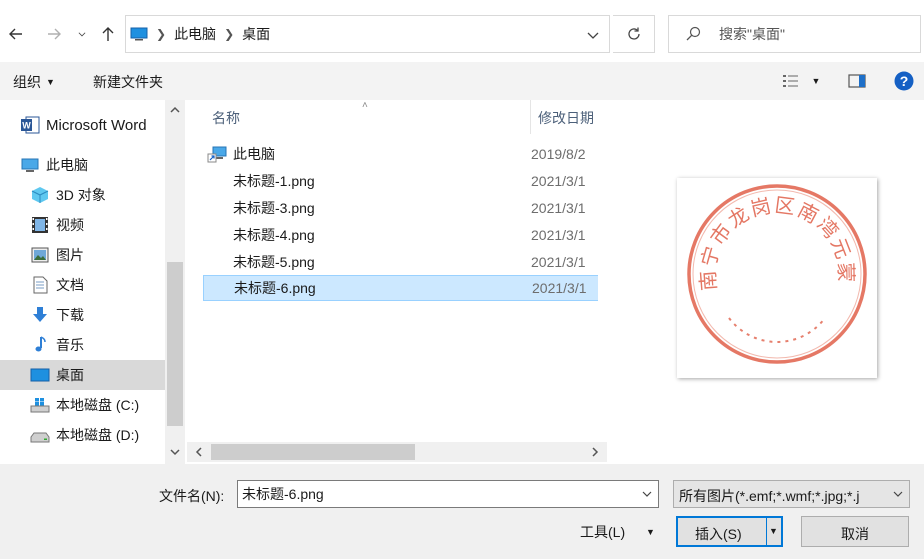  What do you see at coordinates (530, 117) in the screenshot?
I see `column-divider` at bounding box center [530, 117].